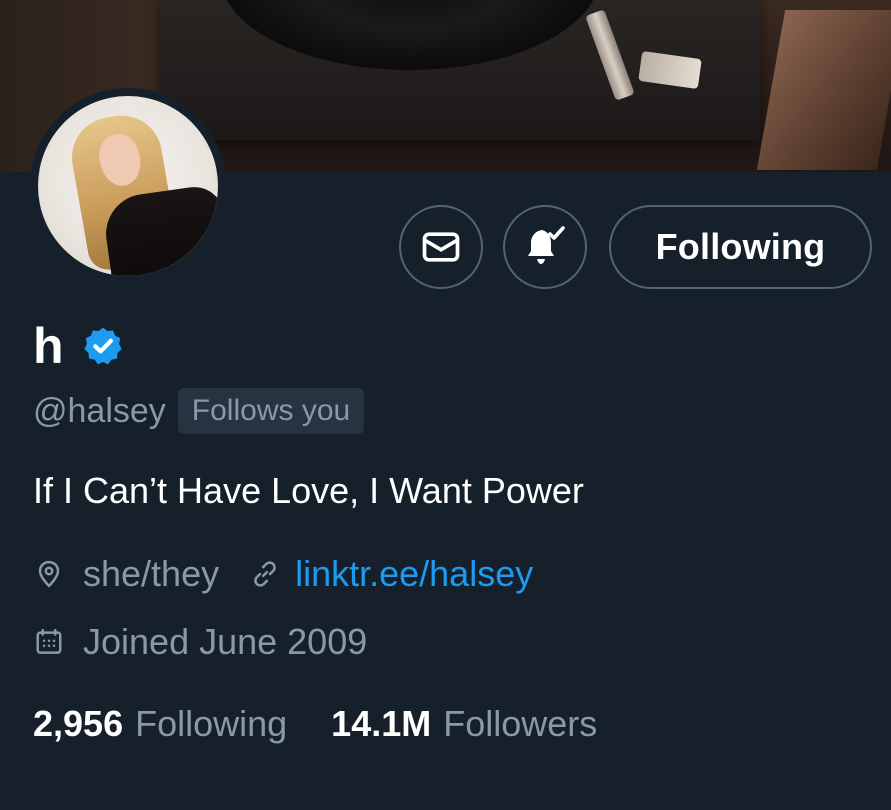 This screenshot has height=810, width=891. I want to click on follow-stats: 2,956 Following 14.1M Followers, so click(315, 724).